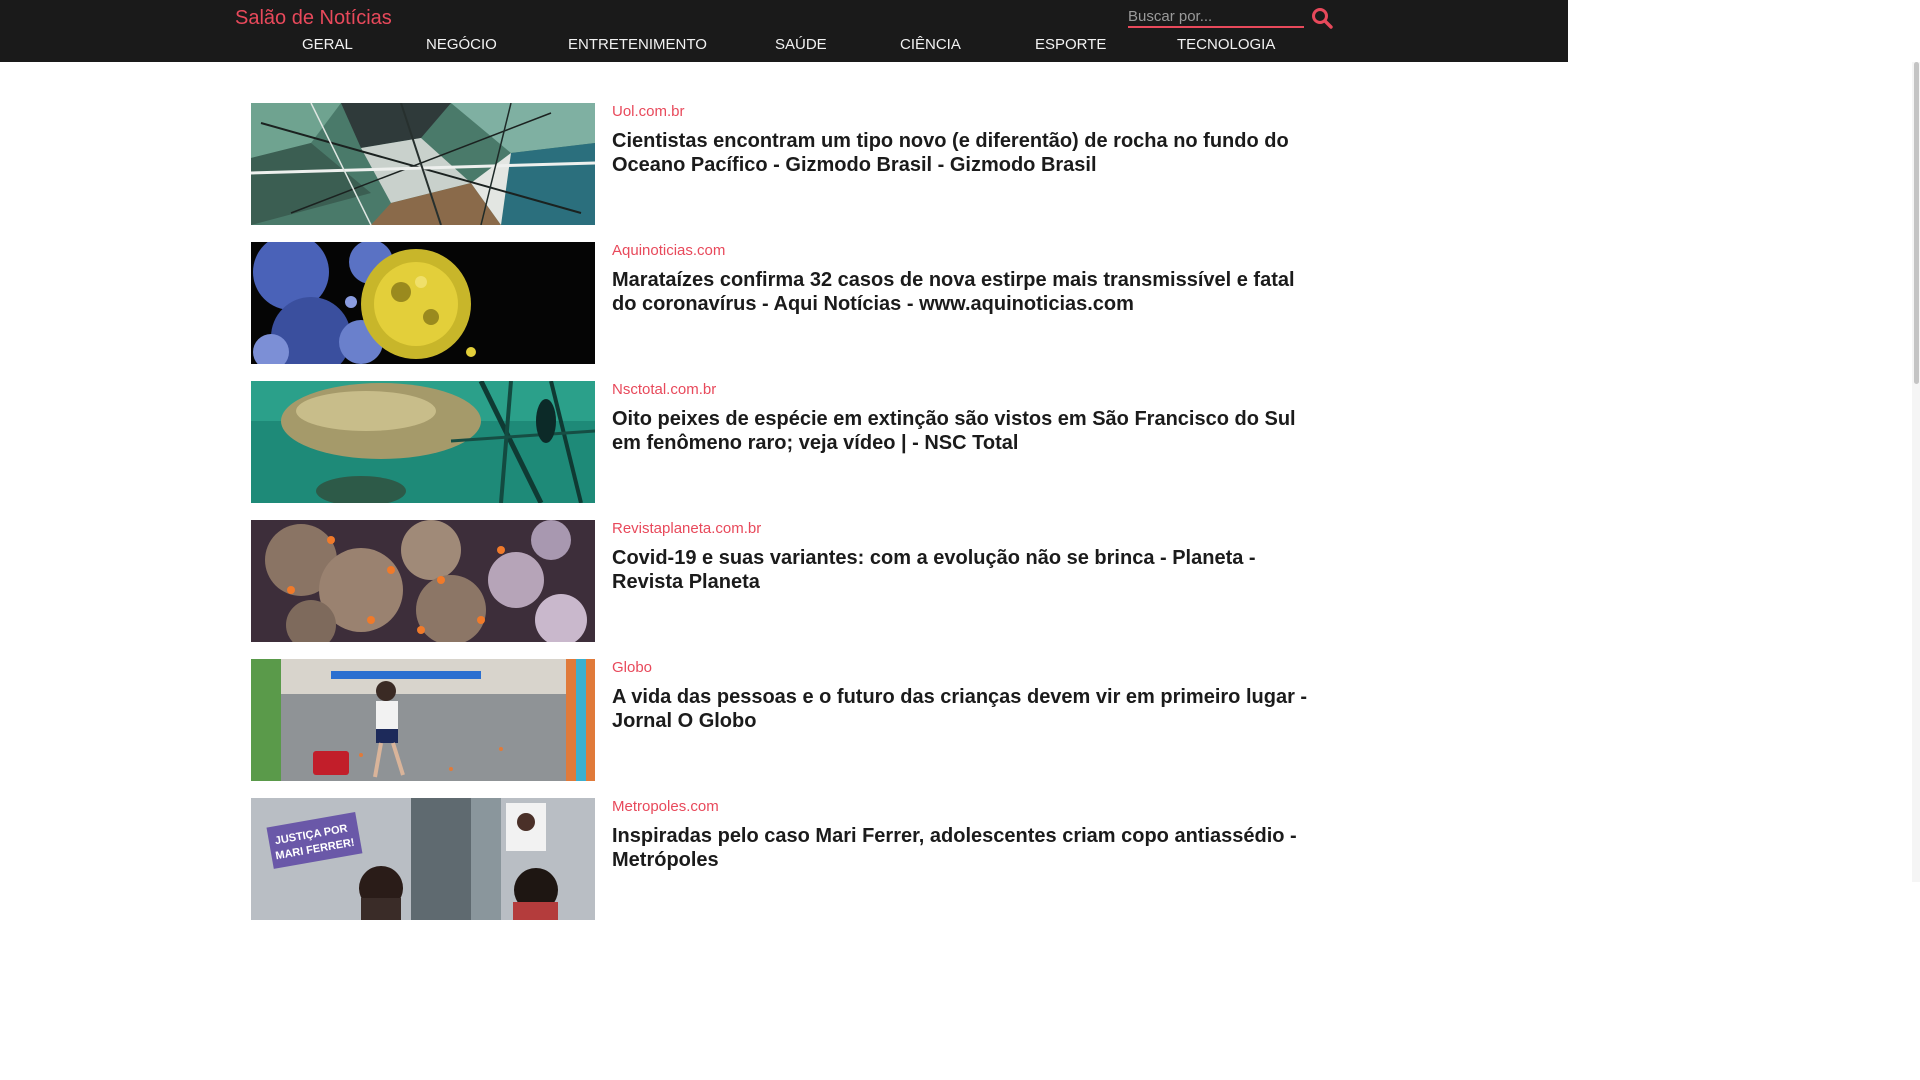 The height and width of the screenshot is (1080, 1920). I want to click on article-source: Metropoles.com, so click(665, 806).